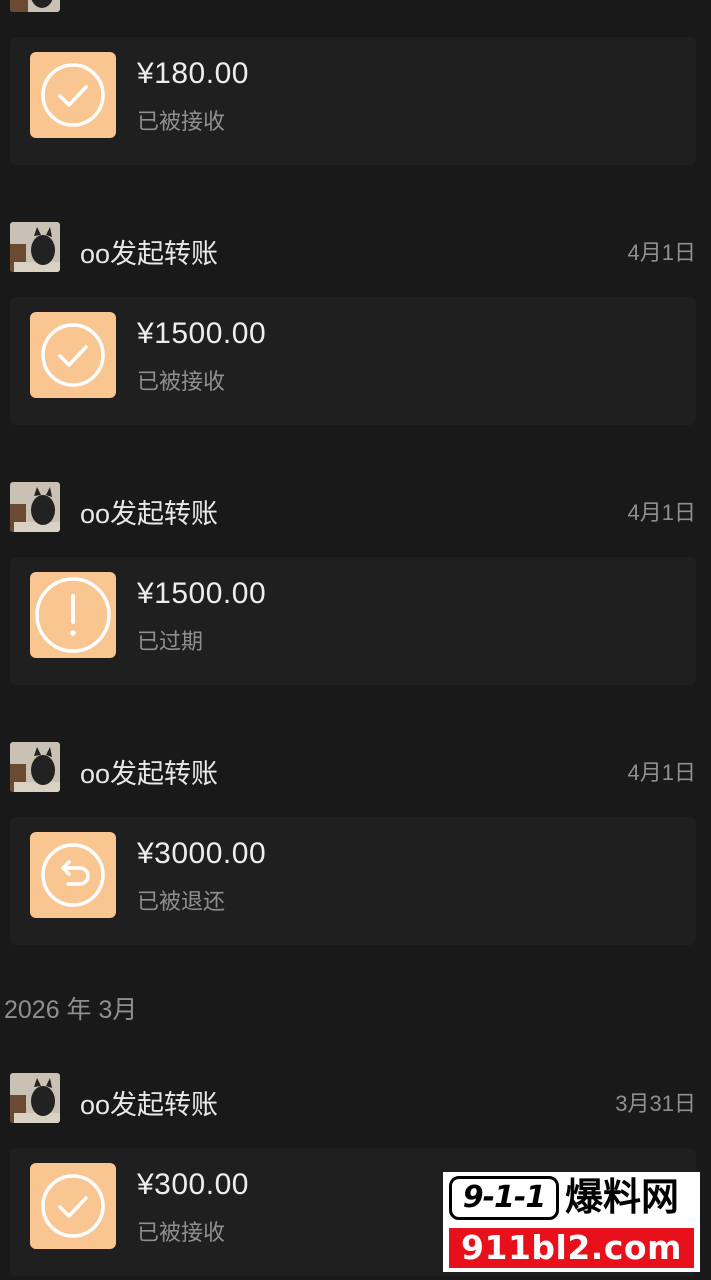 The height and width of the screenshot is (1280, 711). Describe the element at coordinates (571, 1248) in the screenshot. I see `watermark-url: 911bl2.com` at that location.